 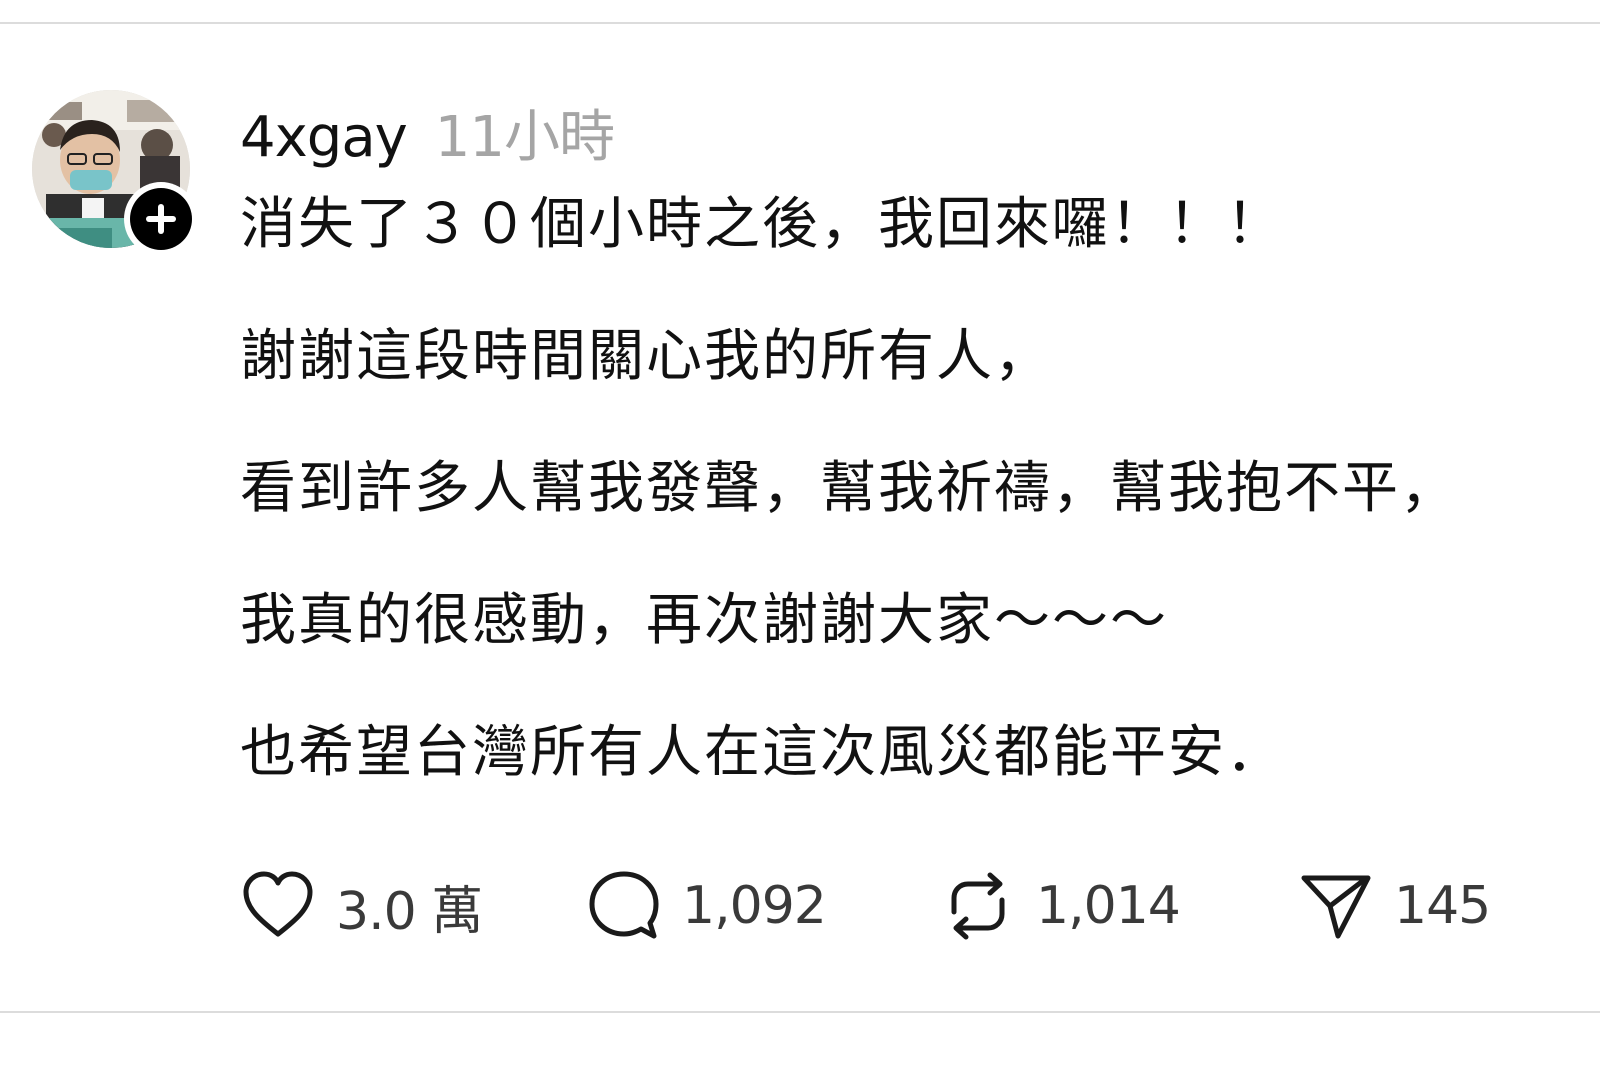 What do you see at coordinates (115, 173) in the screenshot?
I see `avatar-container` at bounding box center [115, 173].